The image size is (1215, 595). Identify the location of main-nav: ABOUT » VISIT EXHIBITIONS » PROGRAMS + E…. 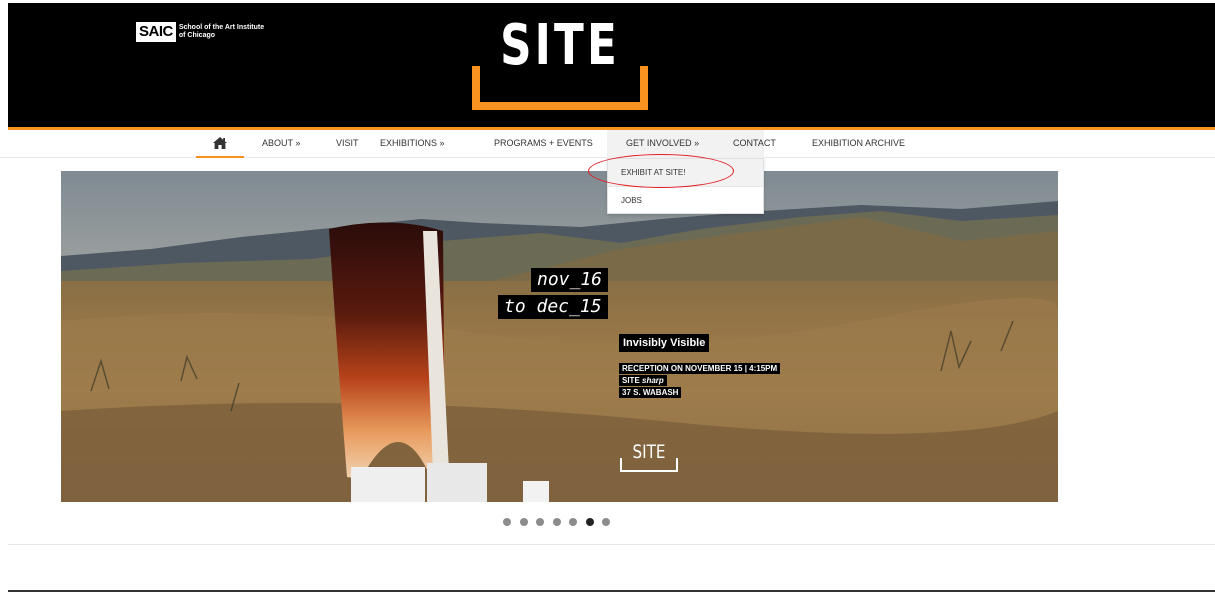
(607, 144).